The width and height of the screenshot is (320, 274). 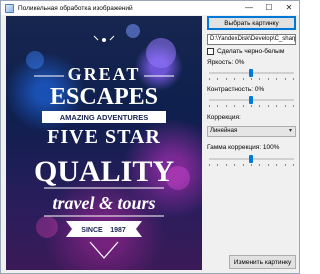 What do you see at coordinates (251, 39) in the screenshot?
I see `file-path-field: D:\YandexDisk\Develop\C_sharp` at bounding box center [251, 39].